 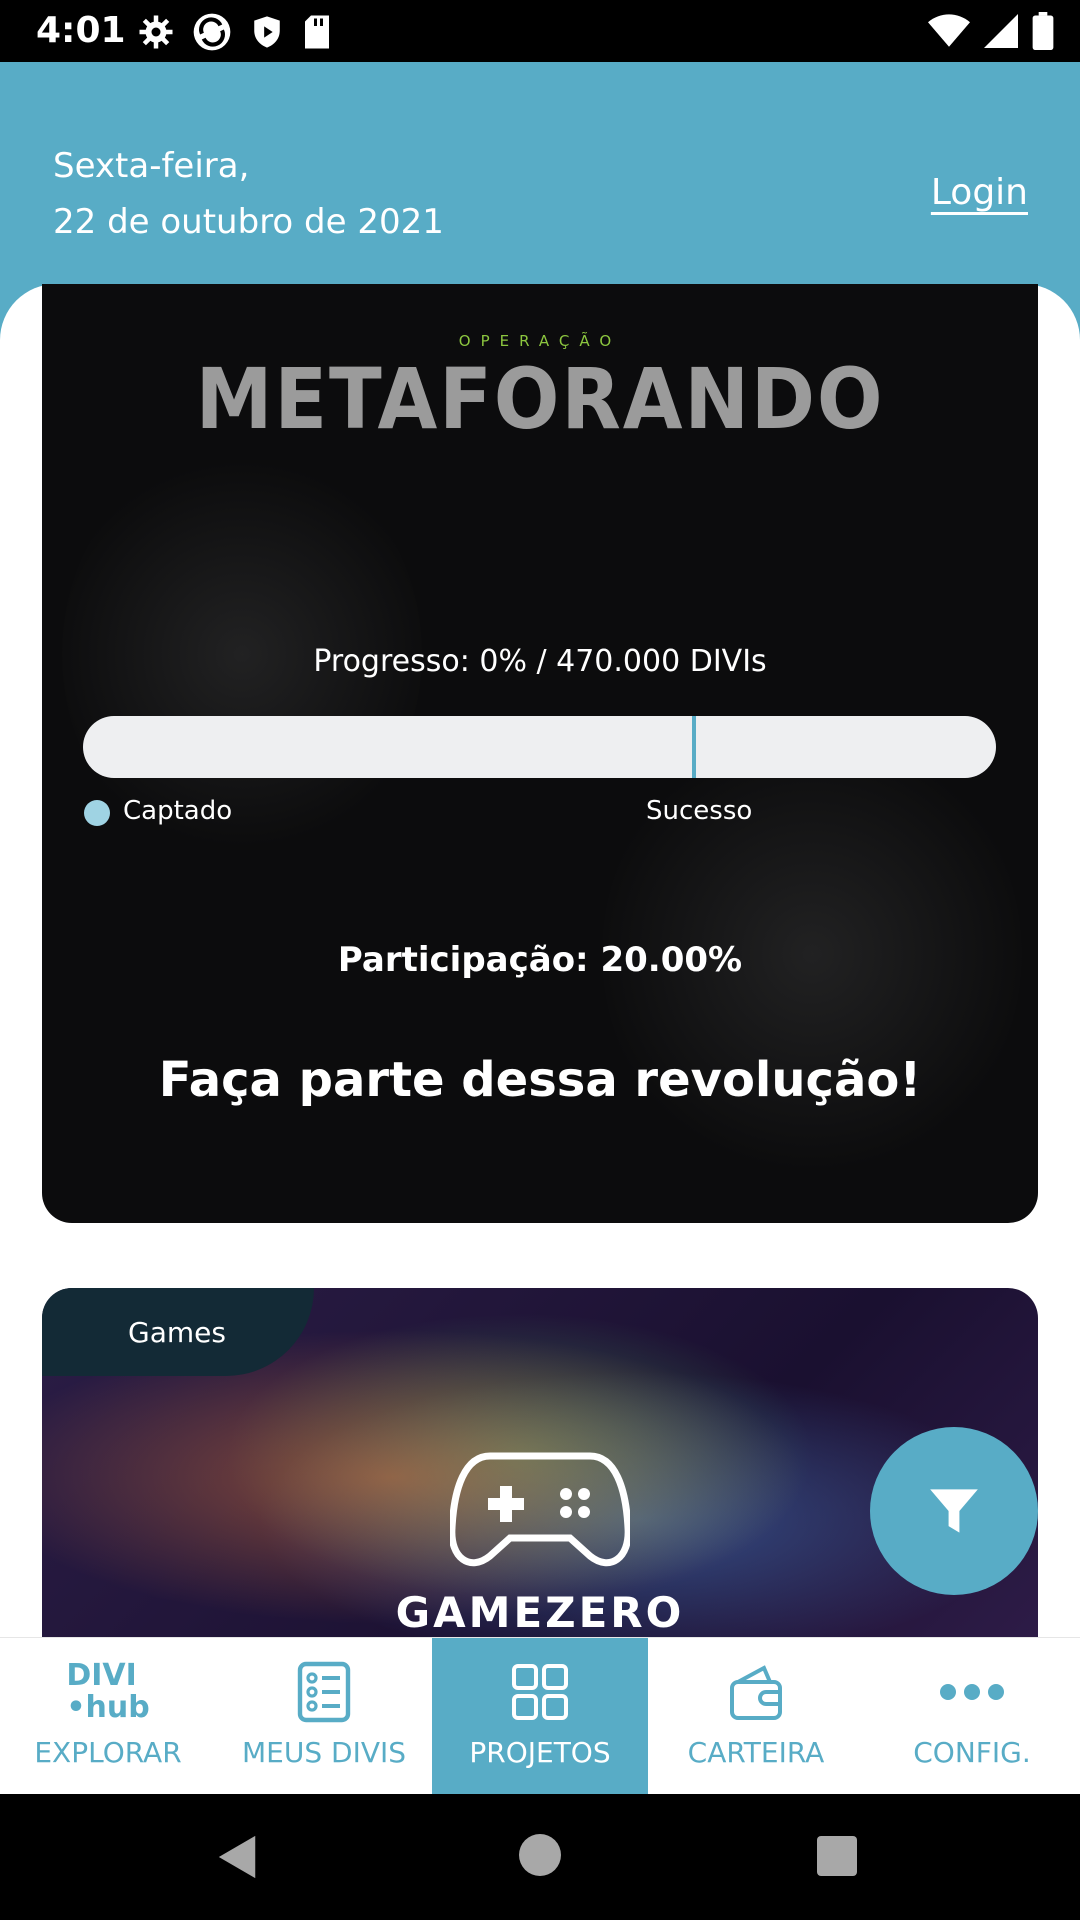 What do you see at coordinates (837, 1856) in the screenshot?
I see `recents-icon` at bounding box center [837, 1856].